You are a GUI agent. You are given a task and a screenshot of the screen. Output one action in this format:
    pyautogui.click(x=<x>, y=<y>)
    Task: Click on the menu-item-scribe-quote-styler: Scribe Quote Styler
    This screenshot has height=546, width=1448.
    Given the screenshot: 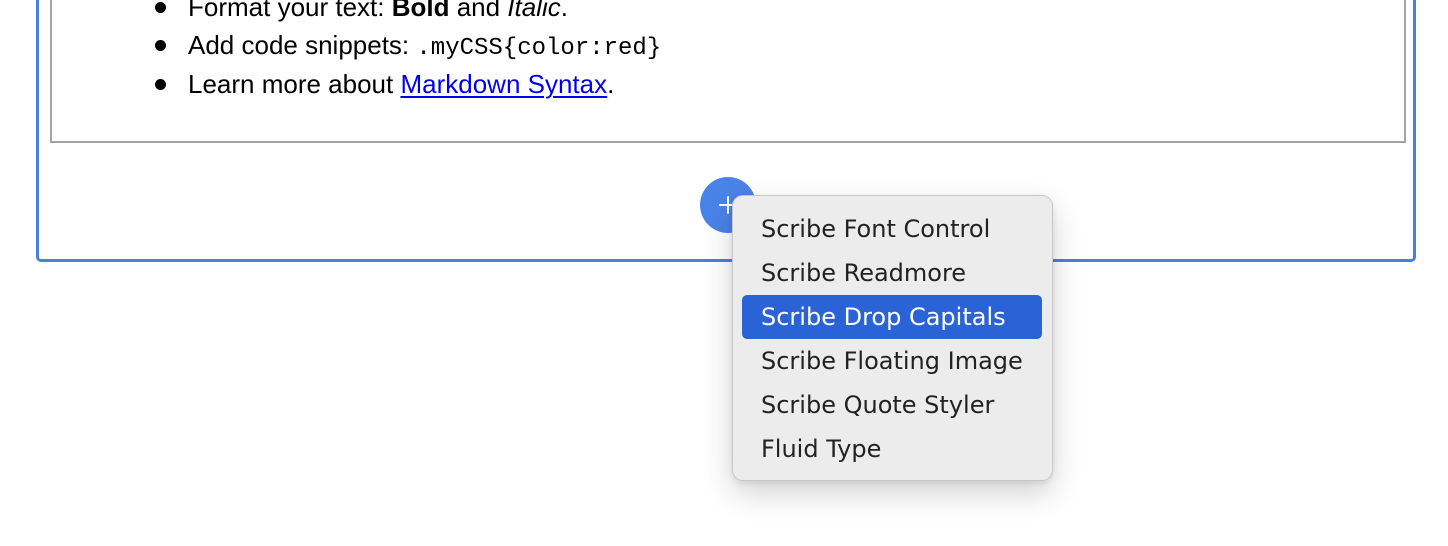 What is the action you would take?
    pyautogui.click(x=892, y=405)
    